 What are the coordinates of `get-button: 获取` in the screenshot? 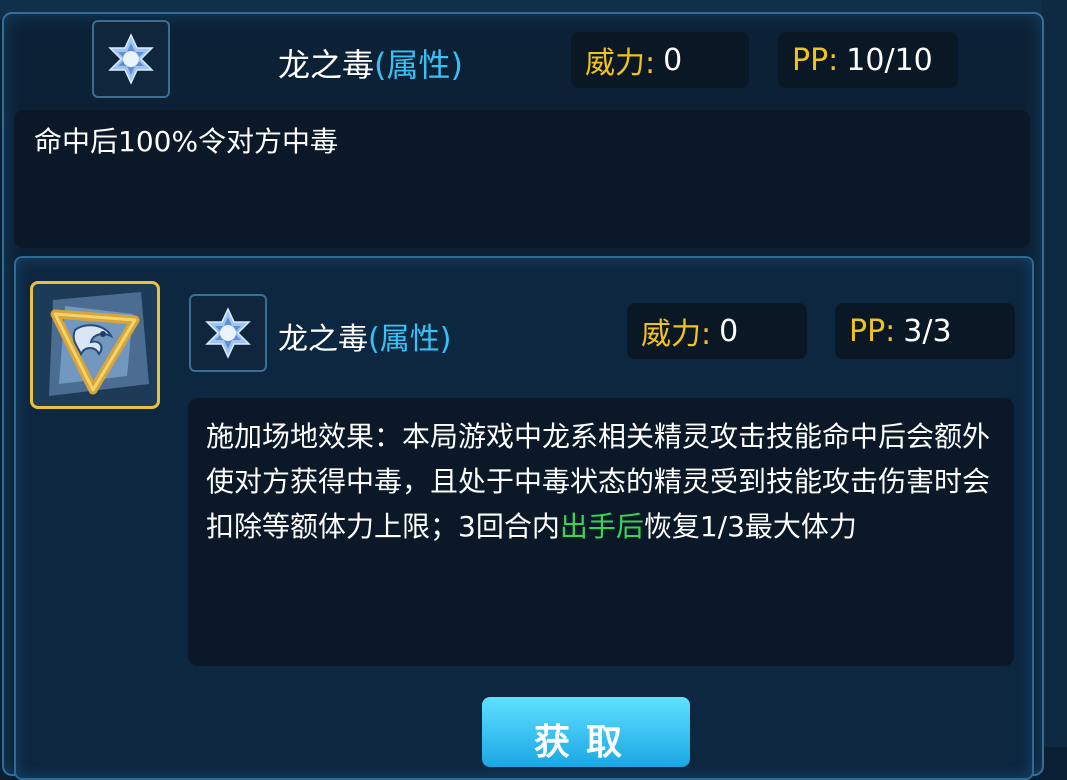 It's located at (586, 732).